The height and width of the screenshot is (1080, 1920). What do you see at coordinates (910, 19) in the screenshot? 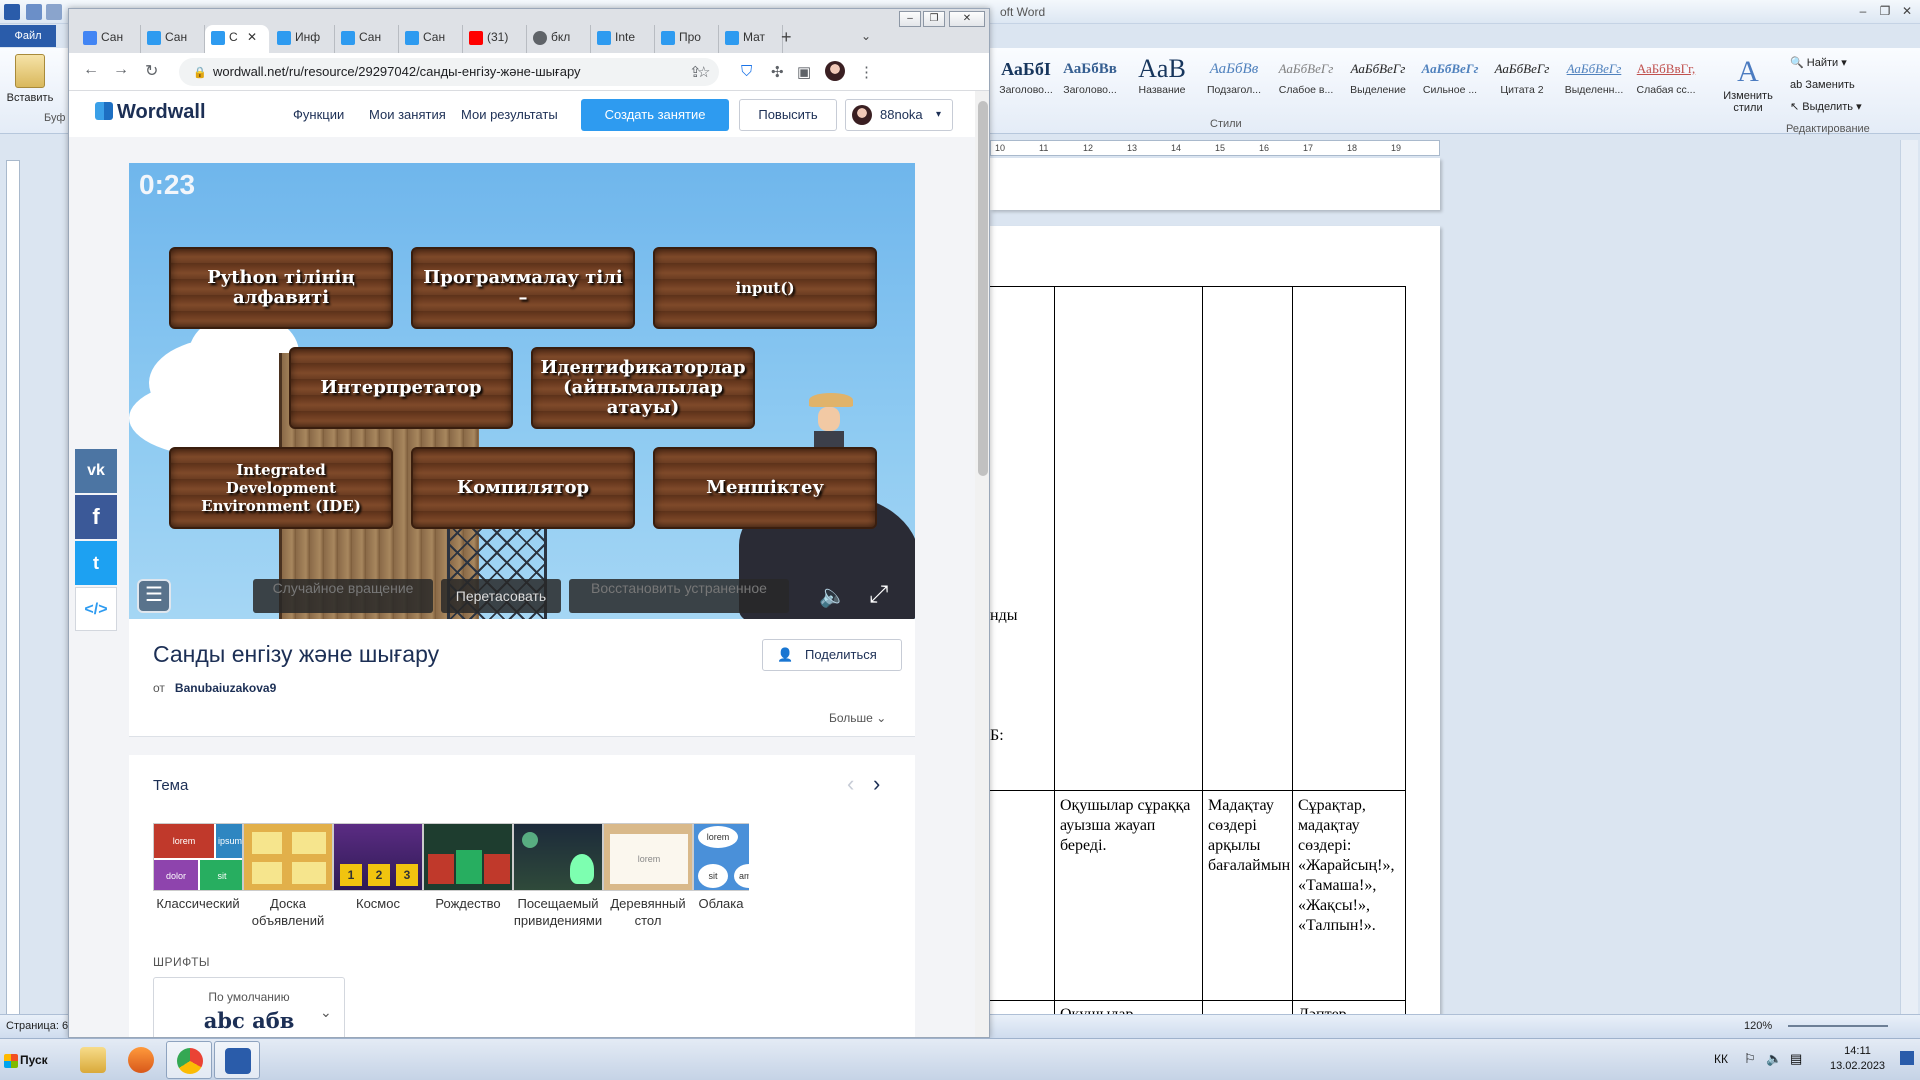
I see `browser-minimize-button: –` at bounding box center [910, 19].